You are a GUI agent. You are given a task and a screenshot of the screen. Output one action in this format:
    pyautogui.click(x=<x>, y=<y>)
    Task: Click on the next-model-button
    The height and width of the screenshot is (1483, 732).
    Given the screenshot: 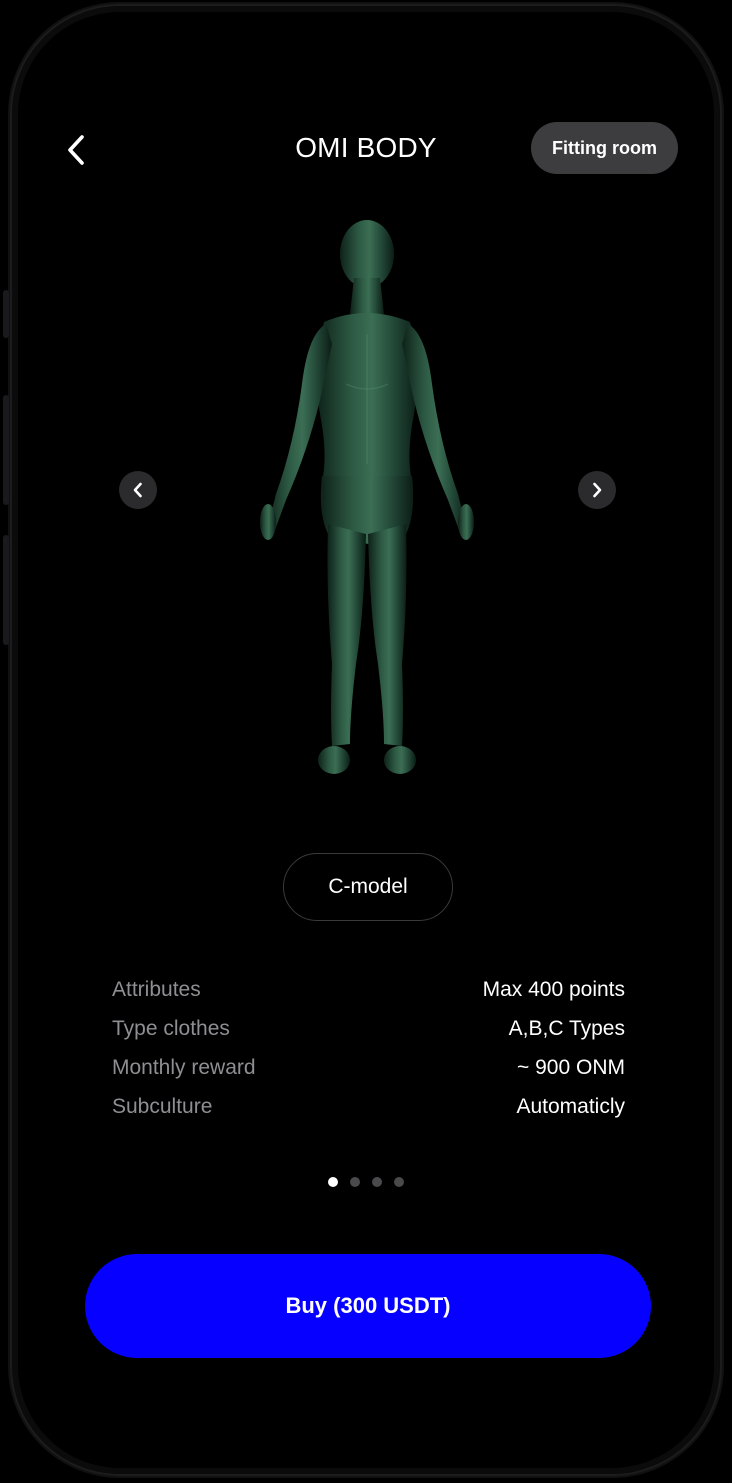 What is the action you would take?
    pyautogui.click(x=597, y=490)
    